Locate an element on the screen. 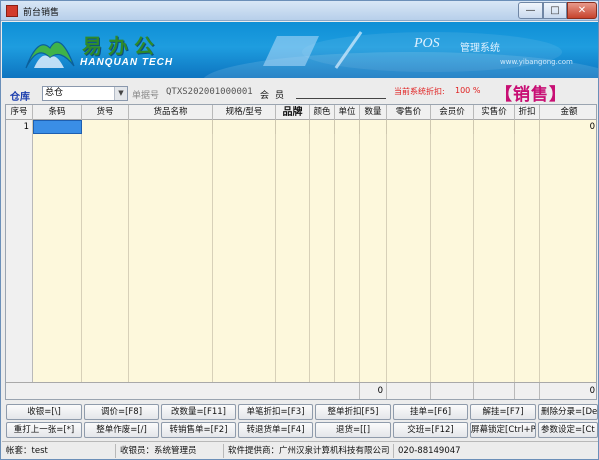  reprint-button: 重打上一张=[*] is located at coordinates (44, 430).